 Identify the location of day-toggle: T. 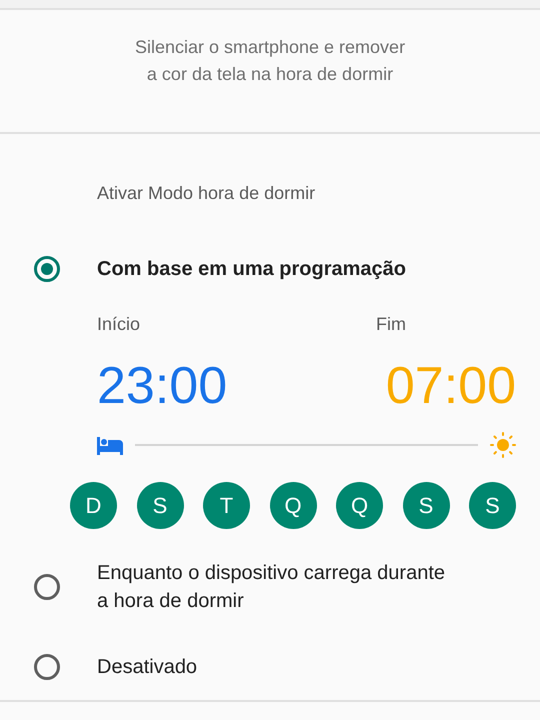
(226, 505).